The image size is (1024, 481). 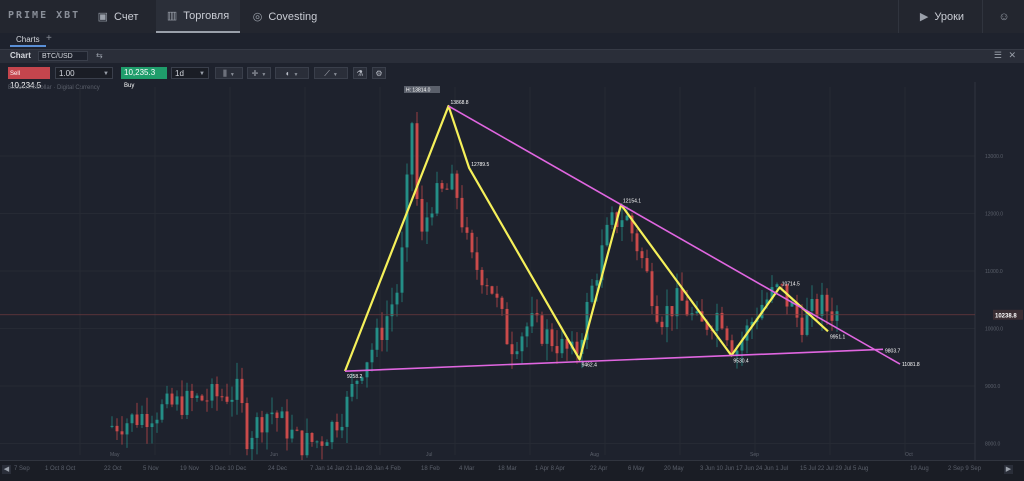 What do you see at coordinates (1012, 55) in the screenshot?
I see `close-icon: ✕` at bounding box center [1012, 55].